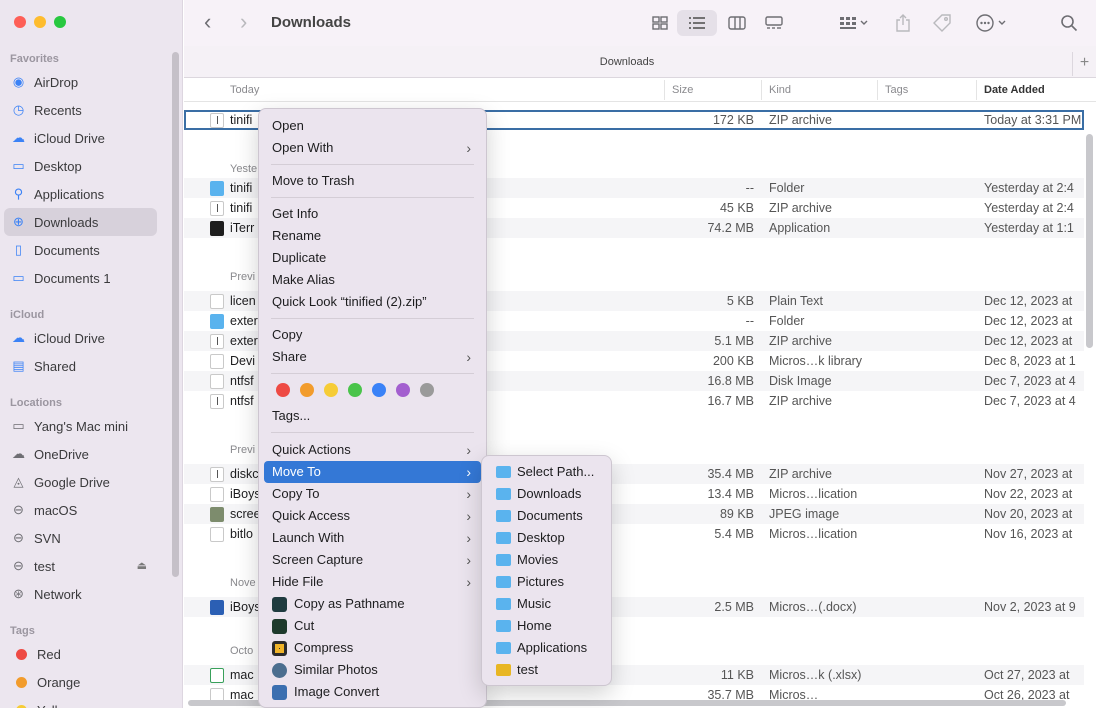  I want to click on sidebar-item-onedrive: ☁ OneDrive, so click(80, 454).